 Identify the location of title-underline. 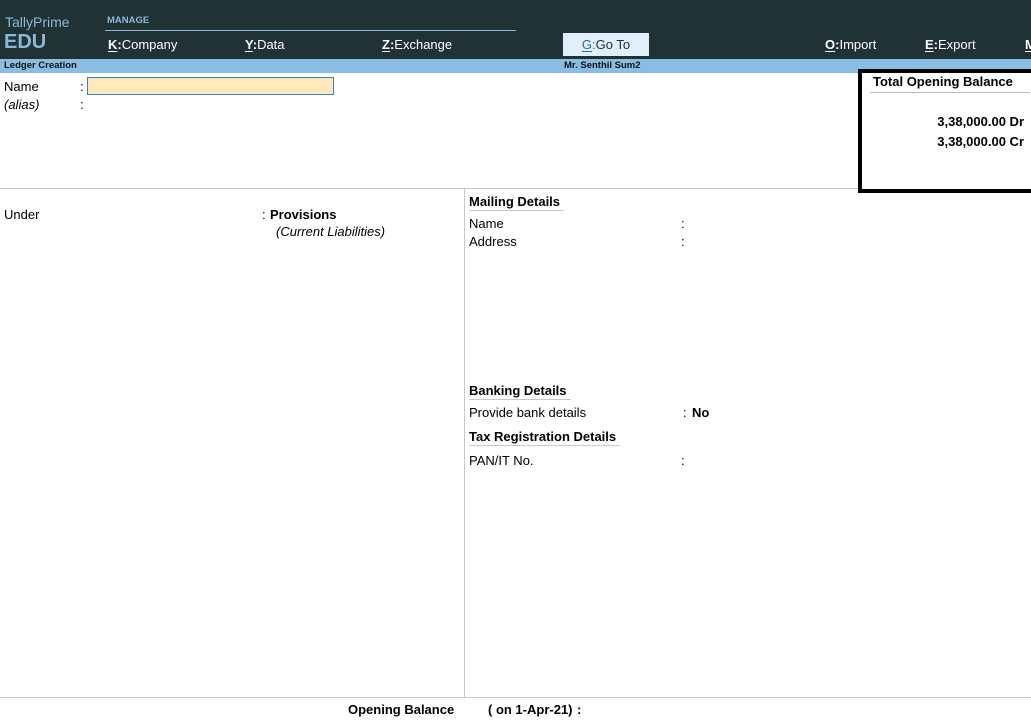
(950, 92).